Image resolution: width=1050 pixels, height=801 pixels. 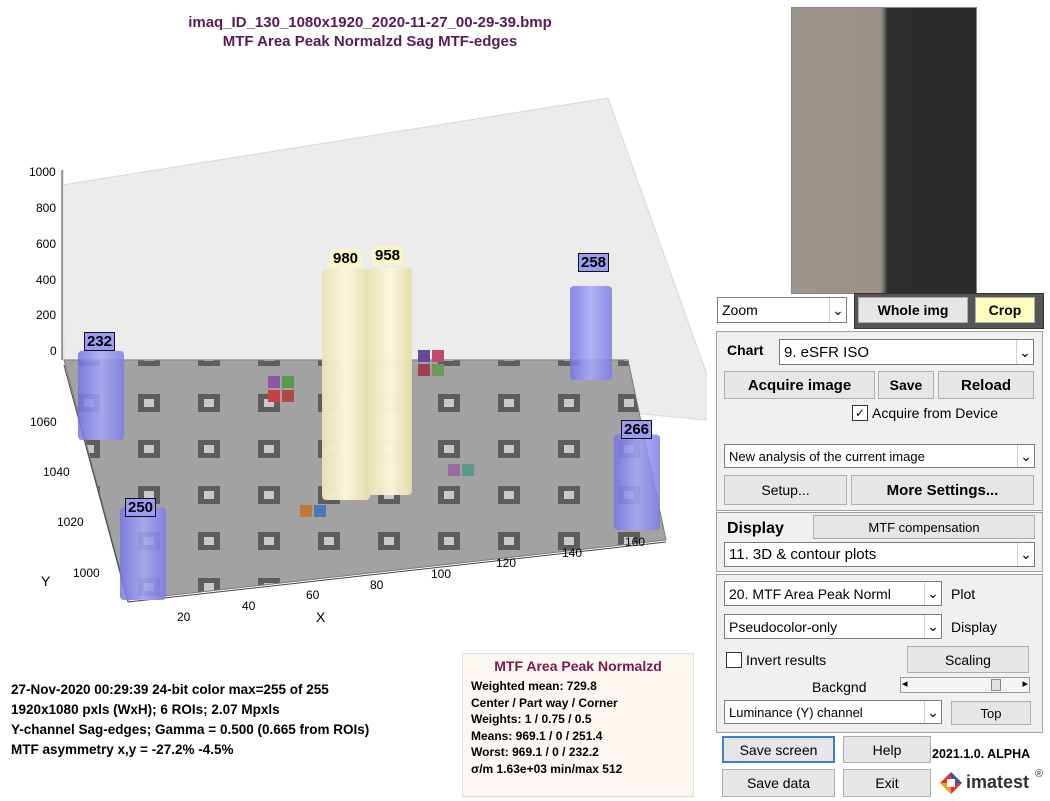 I want to click on display2-select-value: Pseudocolor-only, so click(x=783, y=626).